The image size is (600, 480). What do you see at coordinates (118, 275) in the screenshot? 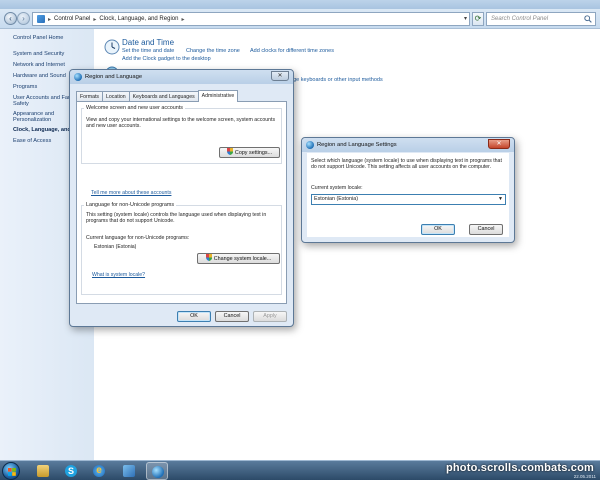
I see `what-is-system-locale-link: What is system locale?` at bounding box center [118, 275].